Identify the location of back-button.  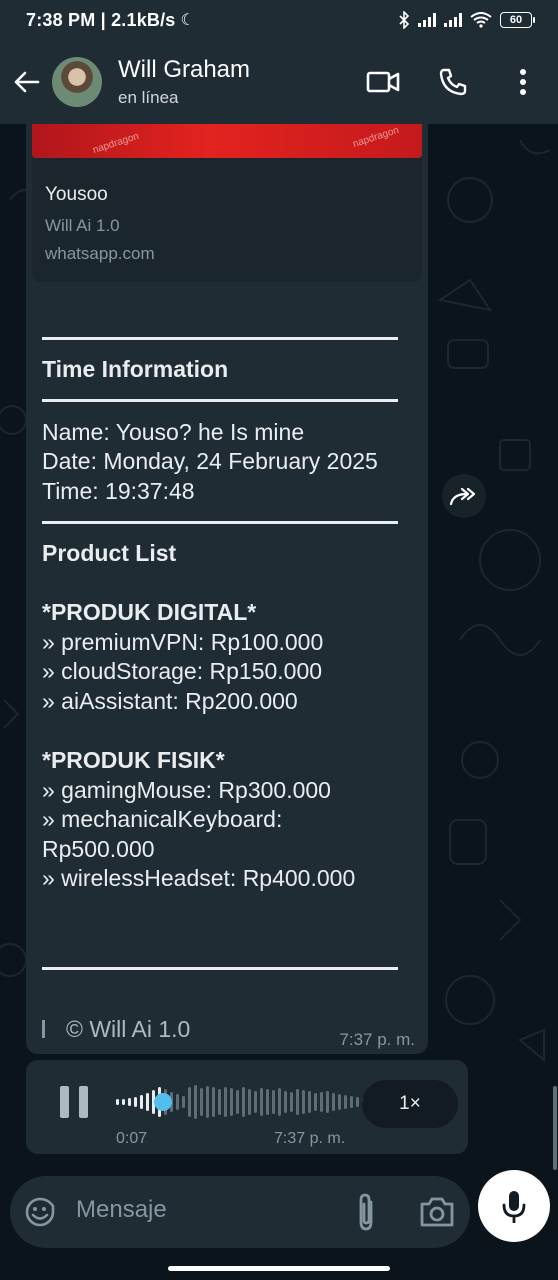
(26, 82).